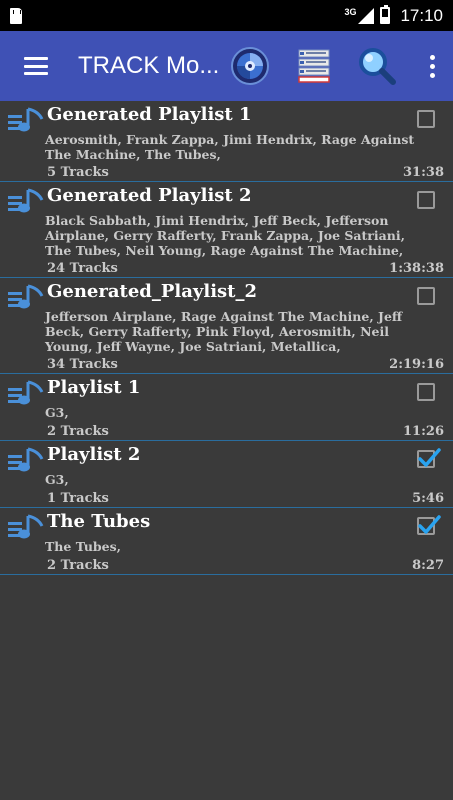  What do you see at coordinates (366, 15) in the screenshot?
I see `signal-icon` at bounding box center [366, 15].